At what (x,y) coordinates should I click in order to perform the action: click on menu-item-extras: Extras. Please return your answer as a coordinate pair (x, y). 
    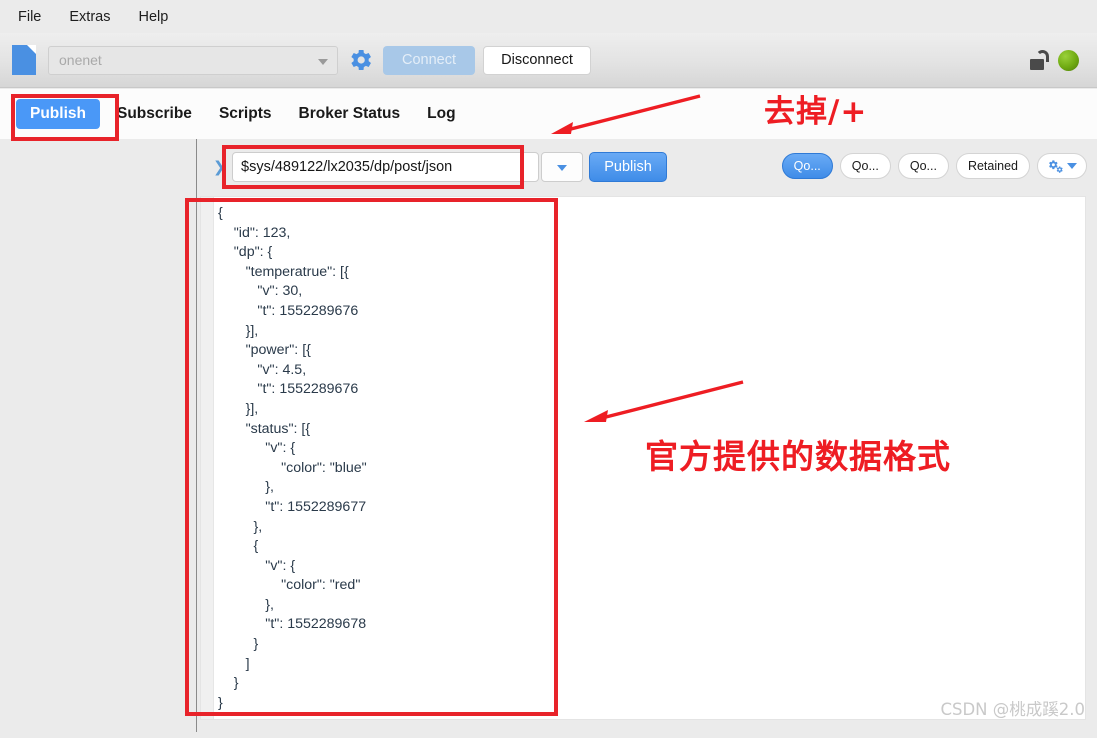
    Looking at the image, I should click on (96, 17).